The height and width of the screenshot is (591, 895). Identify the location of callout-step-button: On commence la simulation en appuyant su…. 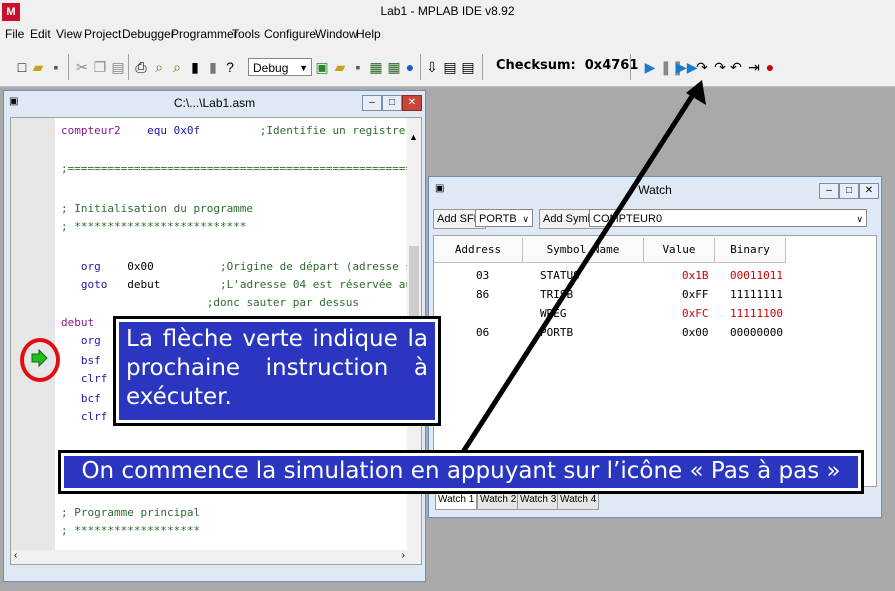
(461, 472).